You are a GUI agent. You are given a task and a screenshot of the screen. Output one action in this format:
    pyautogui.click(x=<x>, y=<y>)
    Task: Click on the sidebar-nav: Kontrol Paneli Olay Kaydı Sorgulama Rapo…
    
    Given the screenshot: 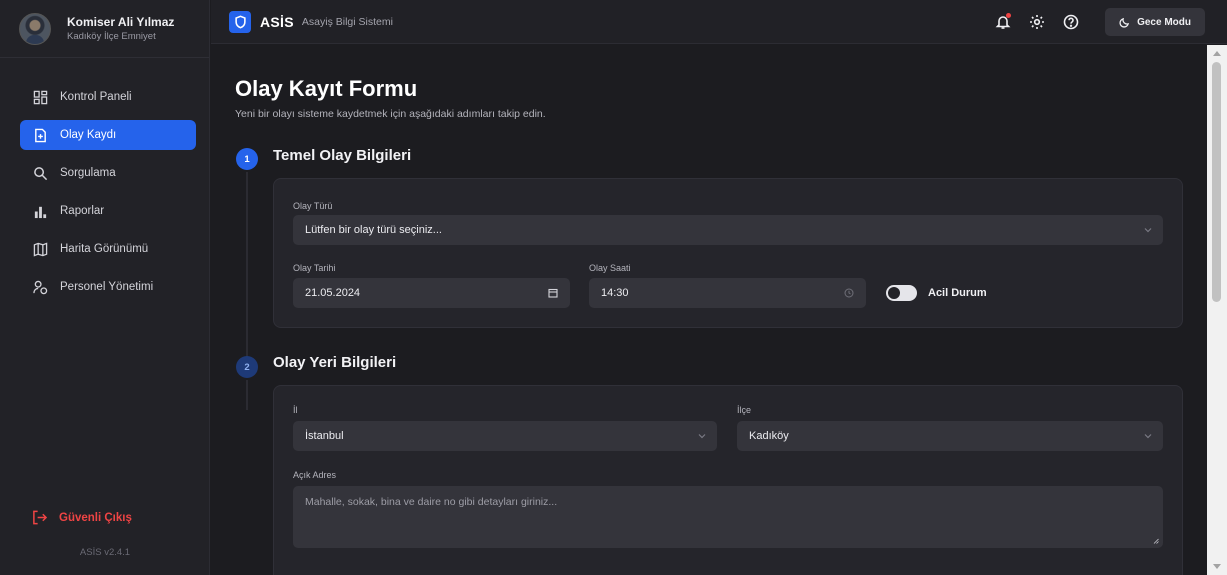 What is the action you would take?
    pyautogui.click(x=108, y=196)
    